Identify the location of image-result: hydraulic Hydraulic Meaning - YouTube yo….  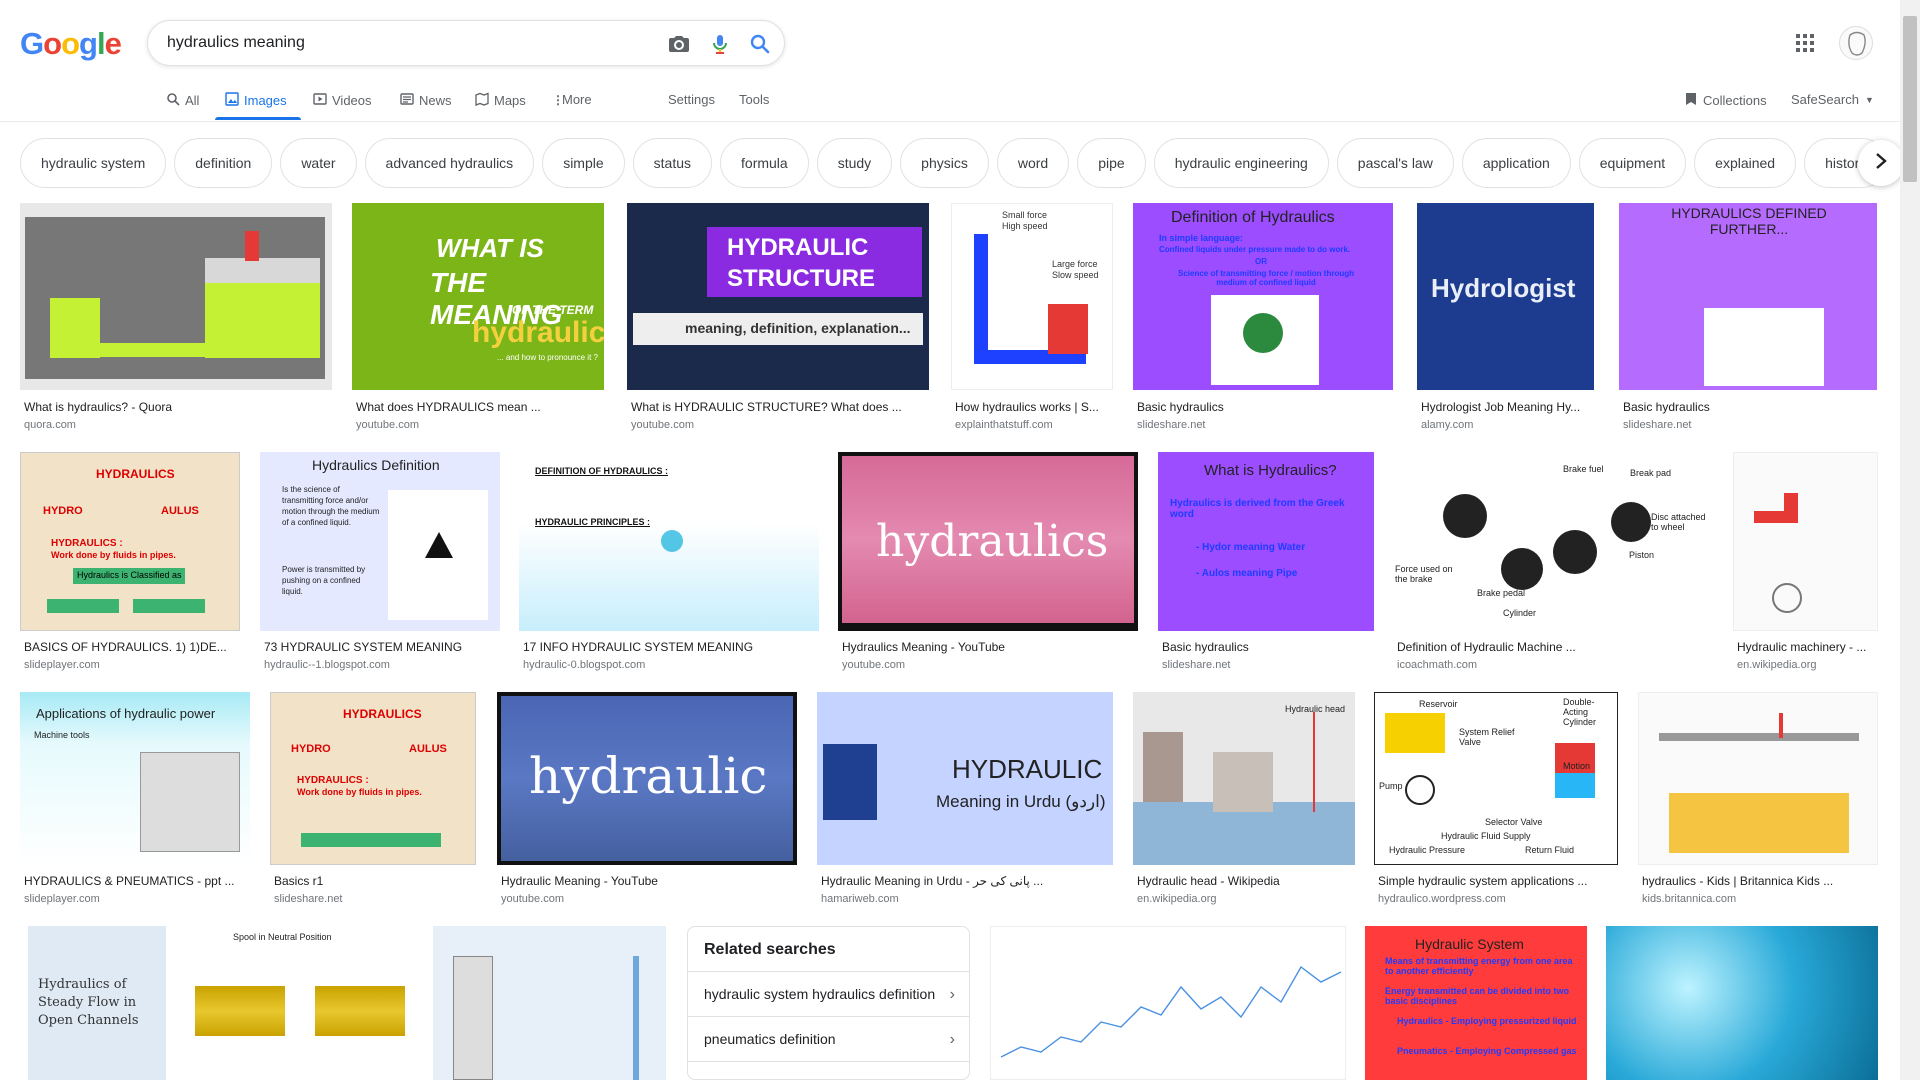
(647, 802).